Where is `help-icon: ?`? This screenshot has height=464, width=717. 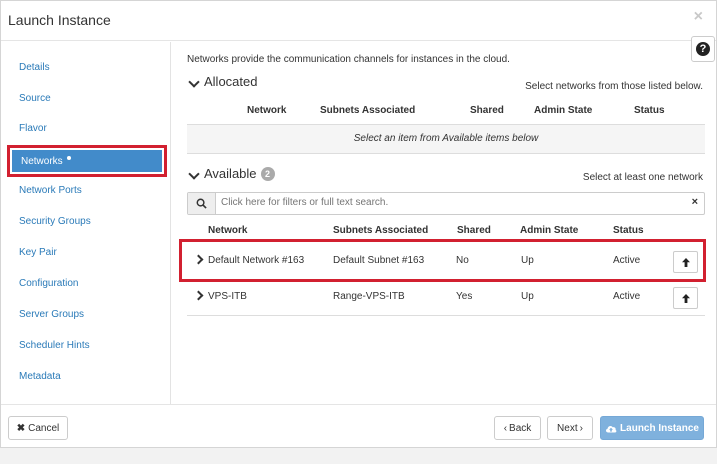 help-icon: ? is located at coordinates (703, 49).